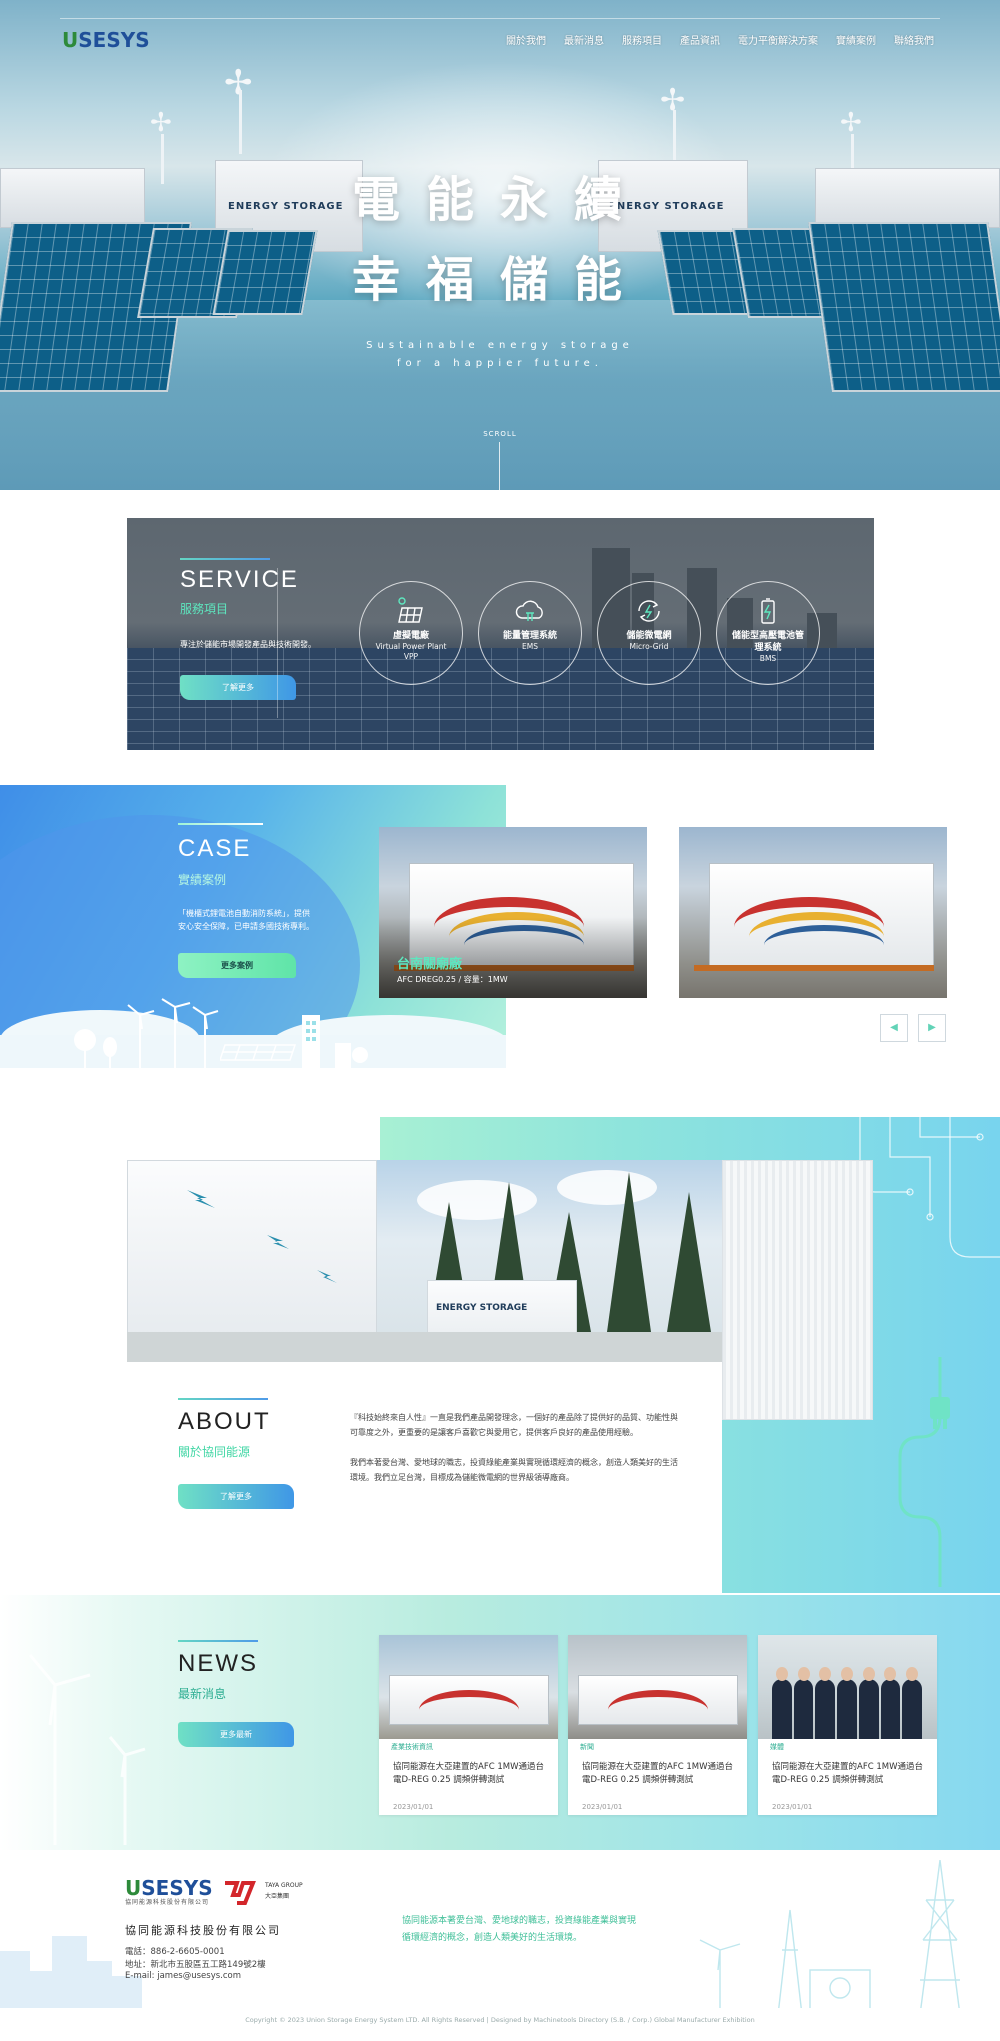 The image size is (1000, 2041). I want to click on case-prev-button: ◀, so click(894, 1028).